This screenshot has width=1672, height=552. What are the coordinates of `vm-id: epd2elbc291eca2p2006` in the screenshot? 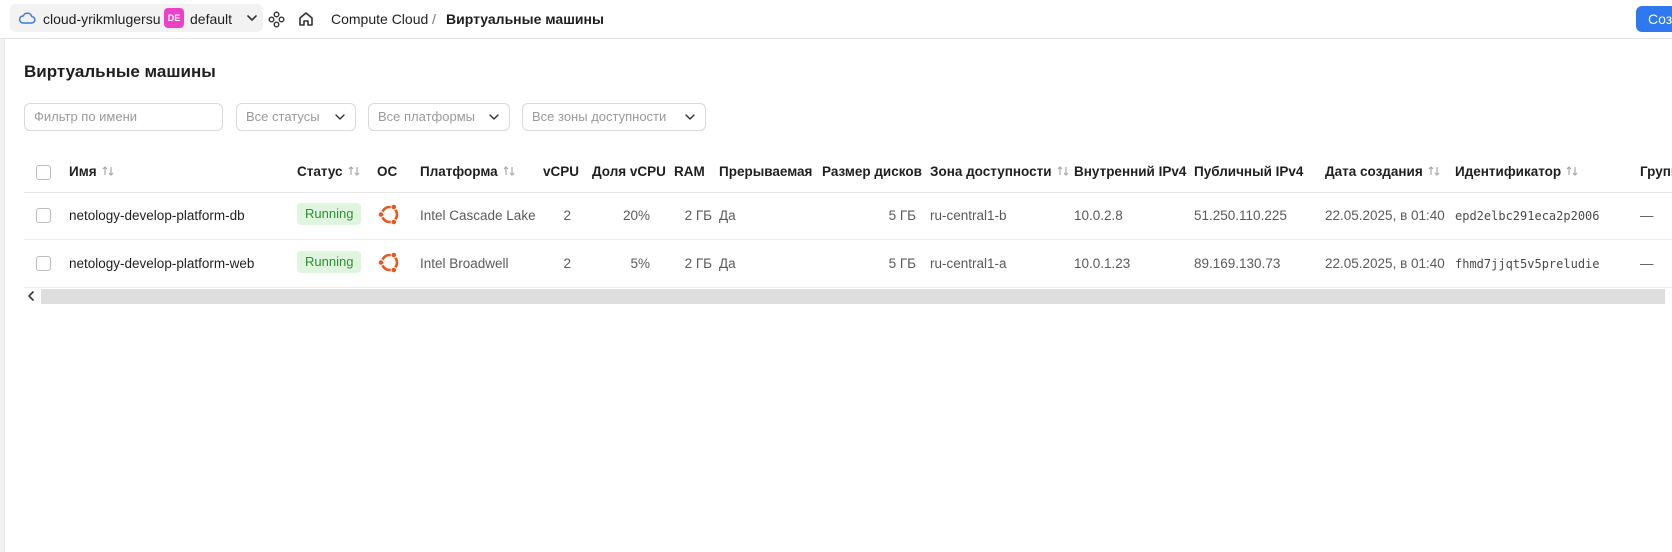 It's located at (1527, 216).